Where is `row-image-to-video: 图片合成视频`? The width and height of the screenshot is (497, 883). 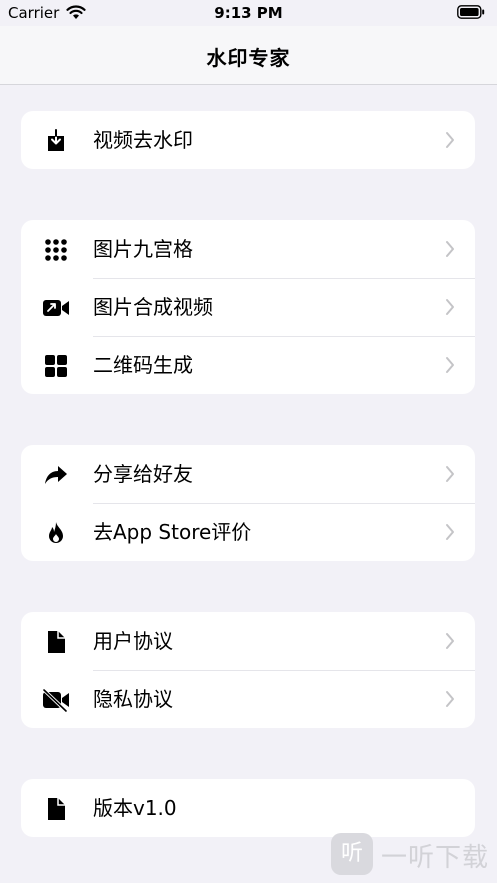
row-image-to-video: 图片合成视频 is located at coordinates (248, 307).